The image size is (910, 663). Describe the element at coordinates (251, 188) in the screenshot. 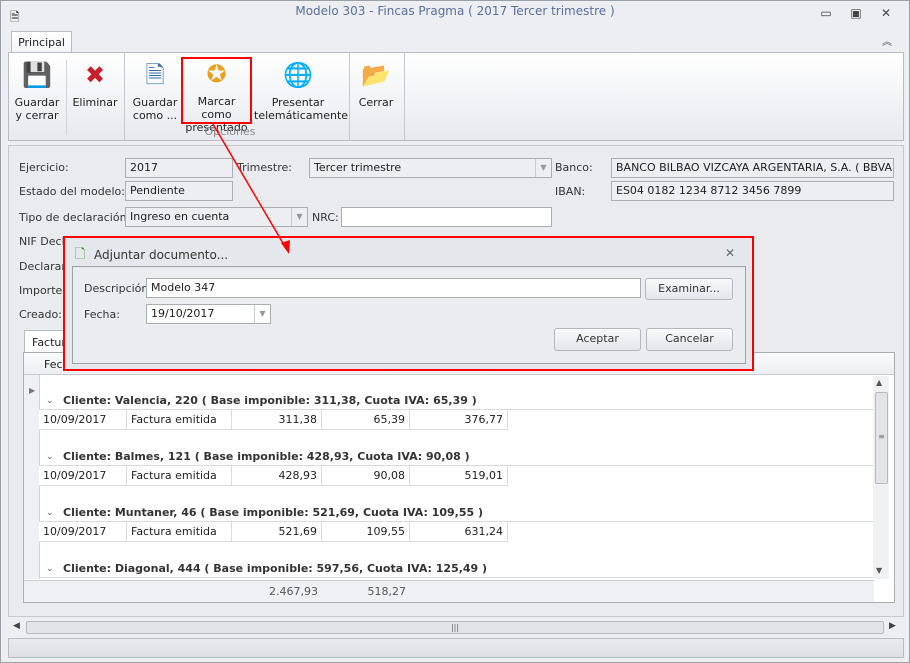

I see `annotation-arrow` at that location.